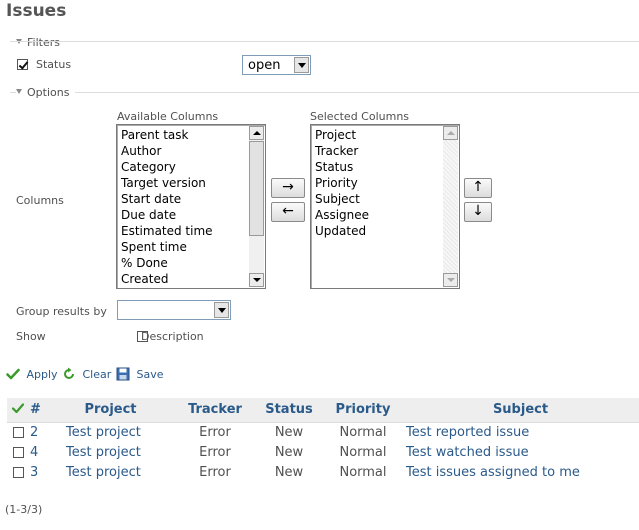  What do you see at coordinates (264, 65) in the screenshot?
I see `status-operator-value: open` at bounding box center [264, 65].